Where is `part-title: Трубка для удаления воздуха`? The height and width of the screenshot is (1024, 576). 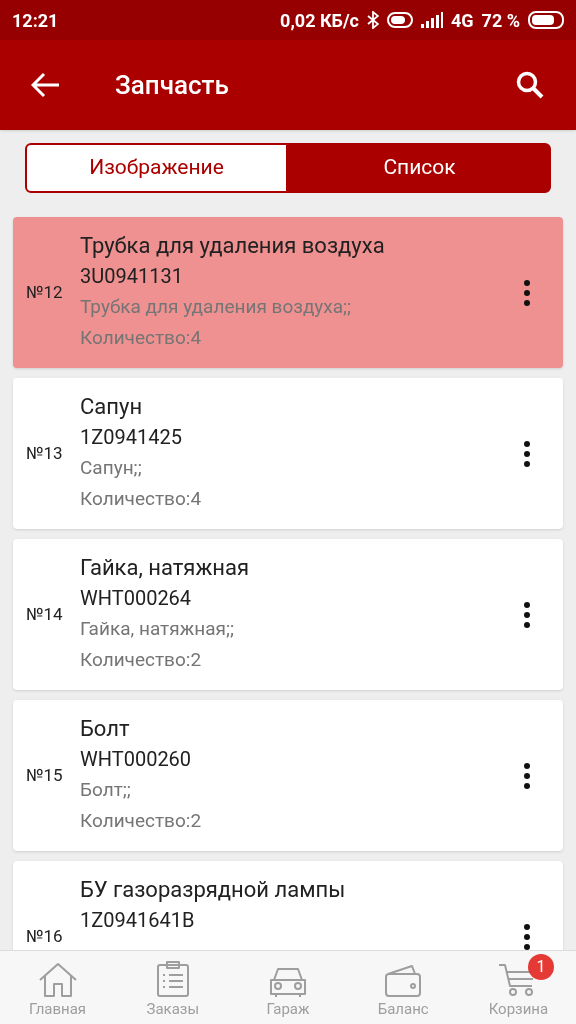
part-title: Трубка для удаления воздуха is located at coordinates (233, 246).